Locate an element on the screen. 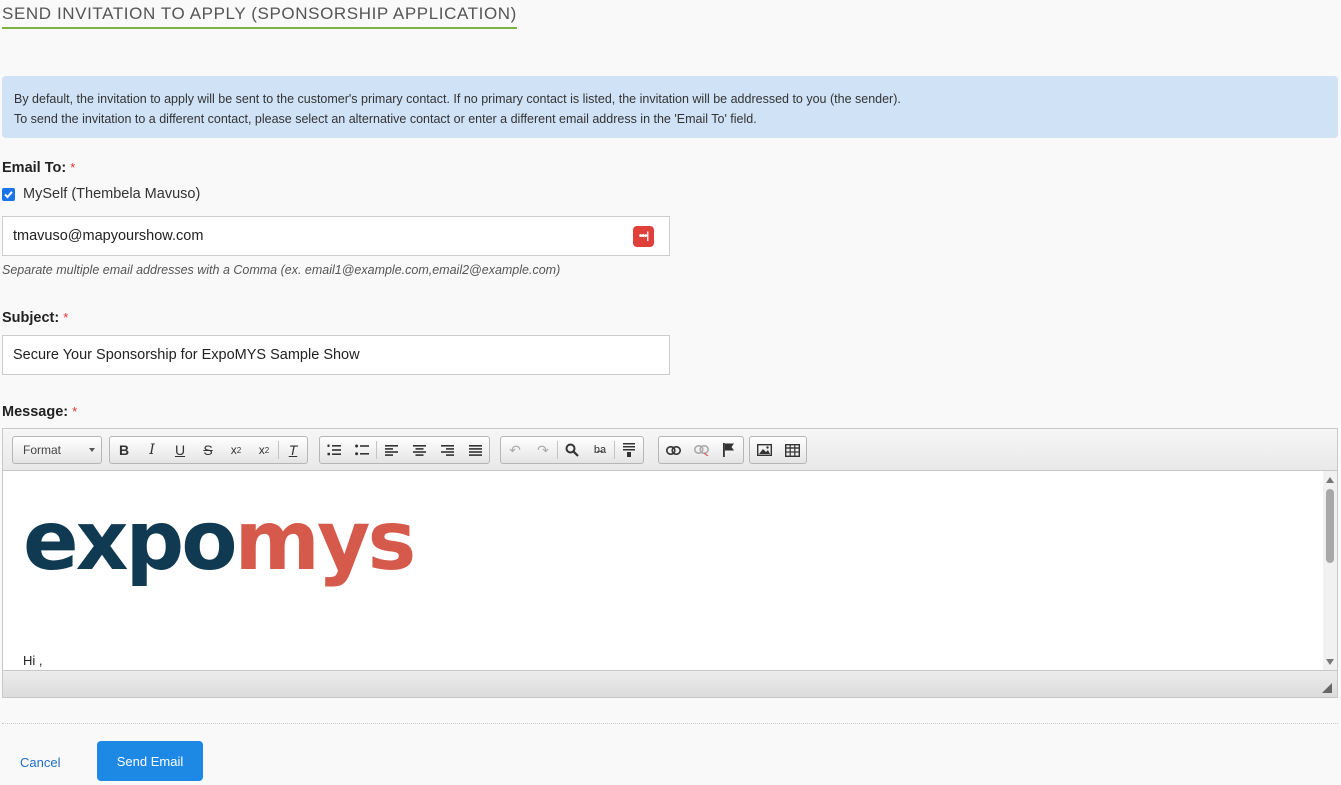 The height and width of the screenshot is (785, 1341). myself-checkbox-row: MySelf (Thembela Mavuso) is located at coordinates (101, 194).